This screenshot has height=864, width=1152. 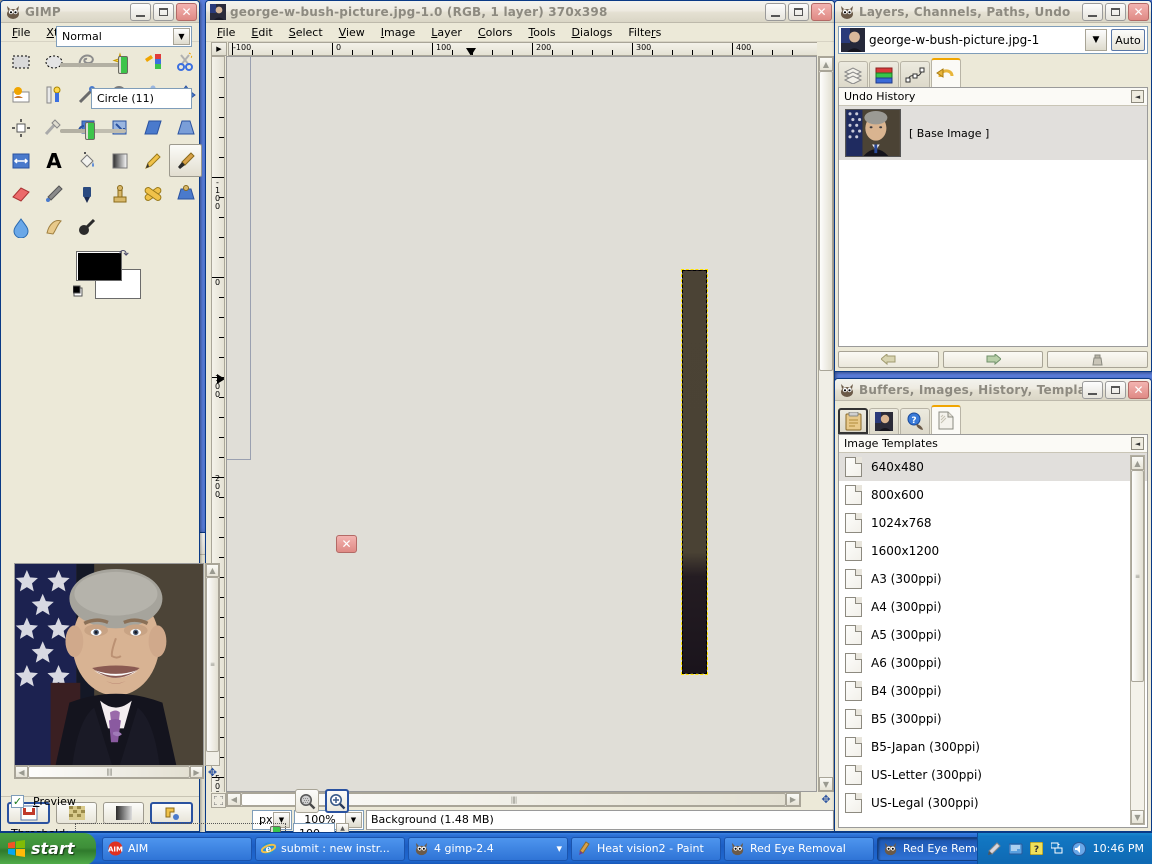 I want to click on image-menu-layer: Layer, so click(x=446, y=32).